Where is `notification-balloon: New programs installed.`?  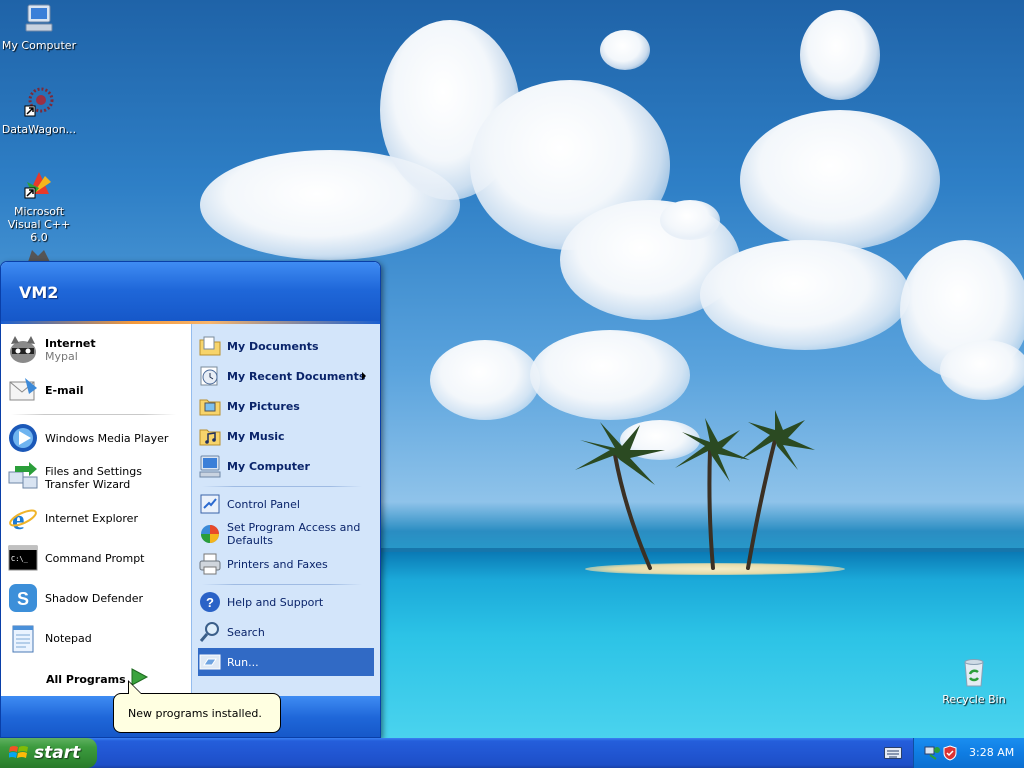
notification-balloon: New programs installed. is located at coordinates (197, 706).